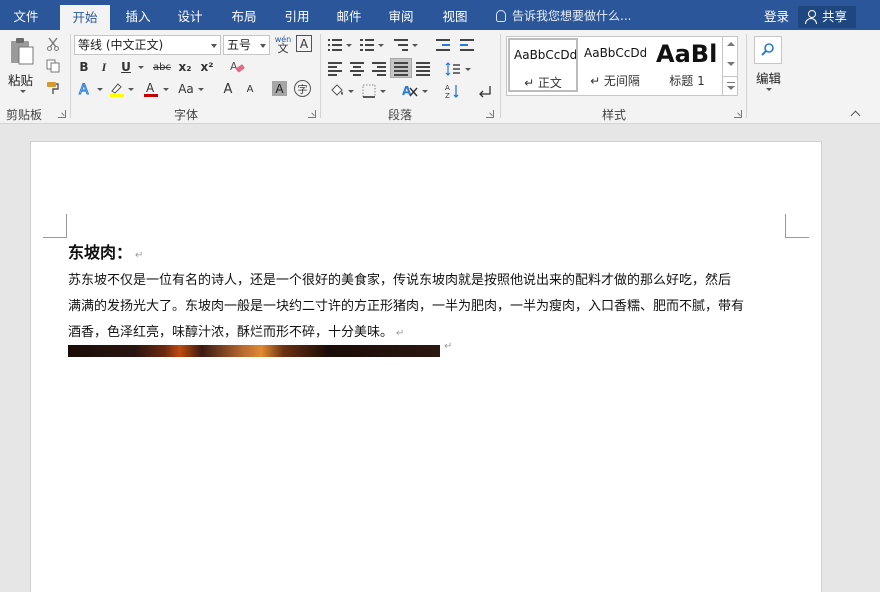 Image resolution: width=880 pixels, height=592 pixels. Describe the element at coordinates (423, 69) in the screenshot. I see `distributed-icon` at that location.